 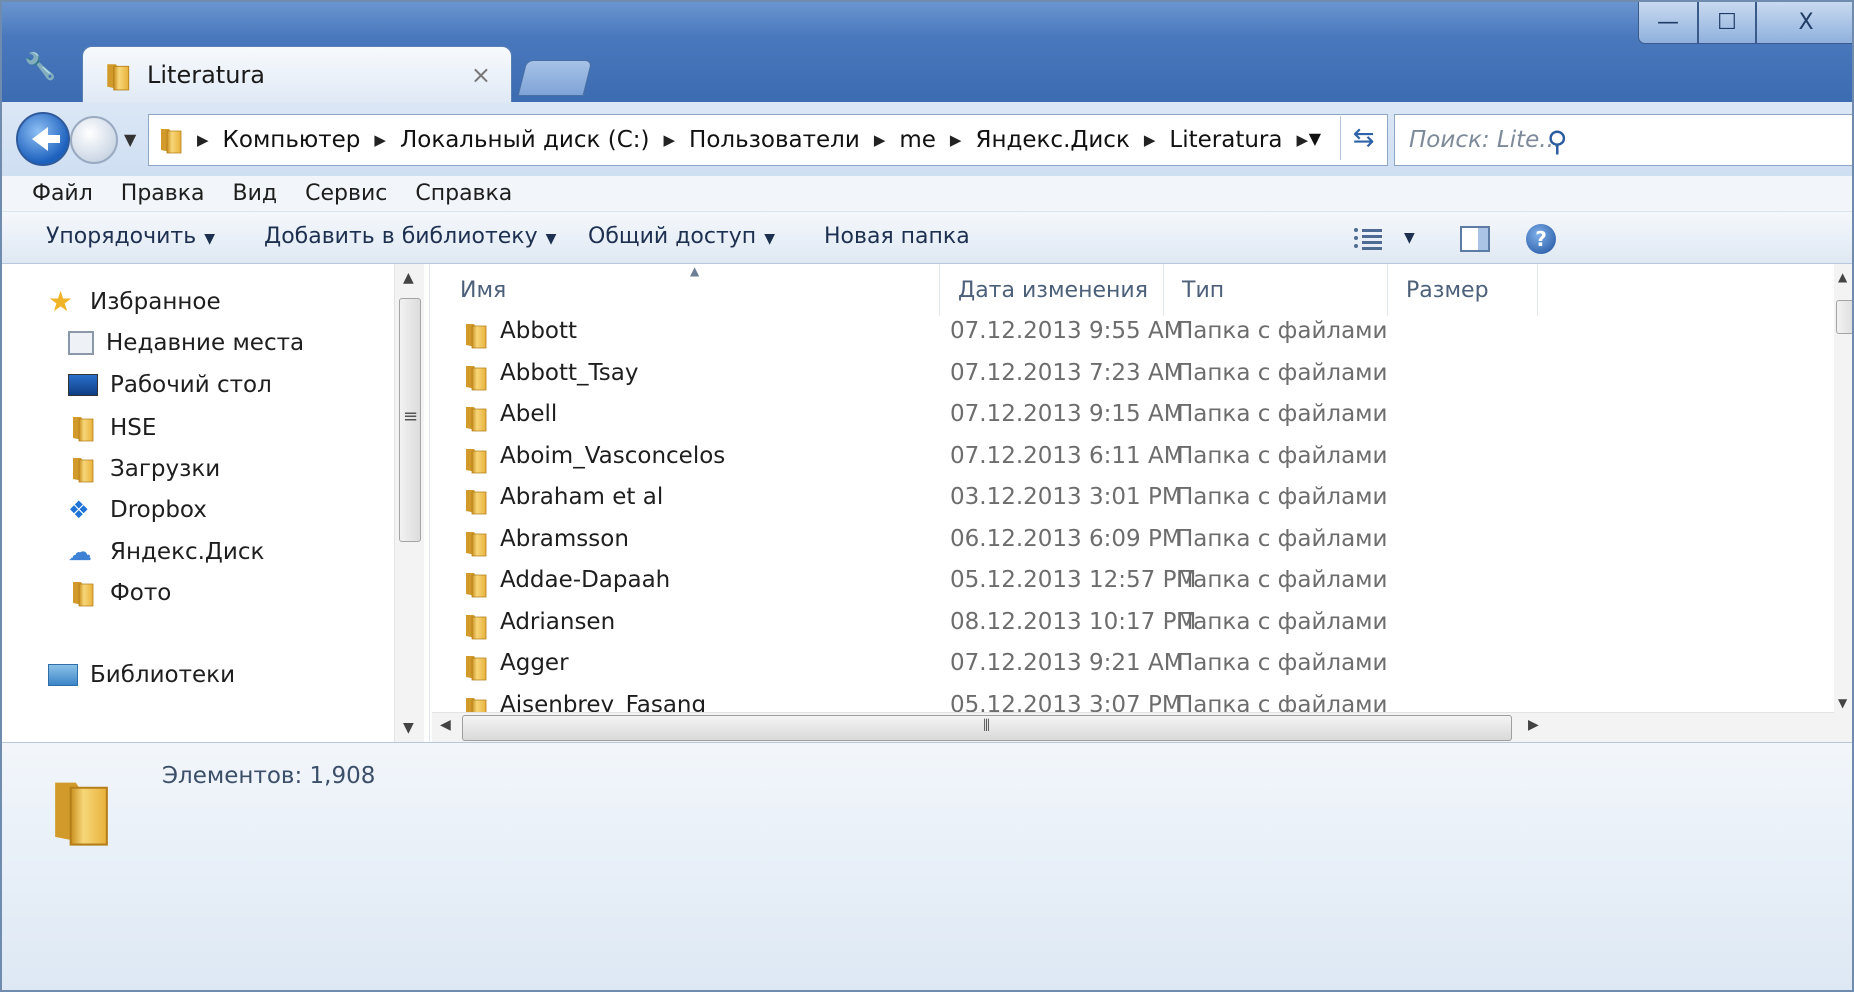 What do you see at coordinates (83, 385) in the screenshot?
I see `desktop-icon` at bounding box center [83, 385].